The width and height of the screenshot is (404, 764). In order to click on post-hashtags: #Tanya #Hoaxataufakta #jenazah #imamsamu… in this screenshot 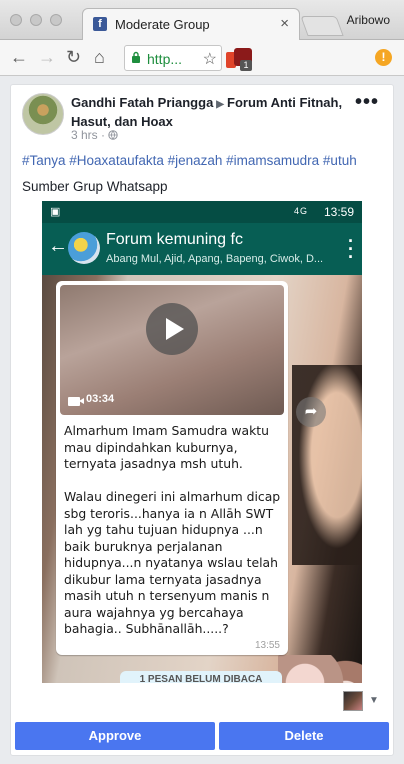, I will do `click(207, 160)`.